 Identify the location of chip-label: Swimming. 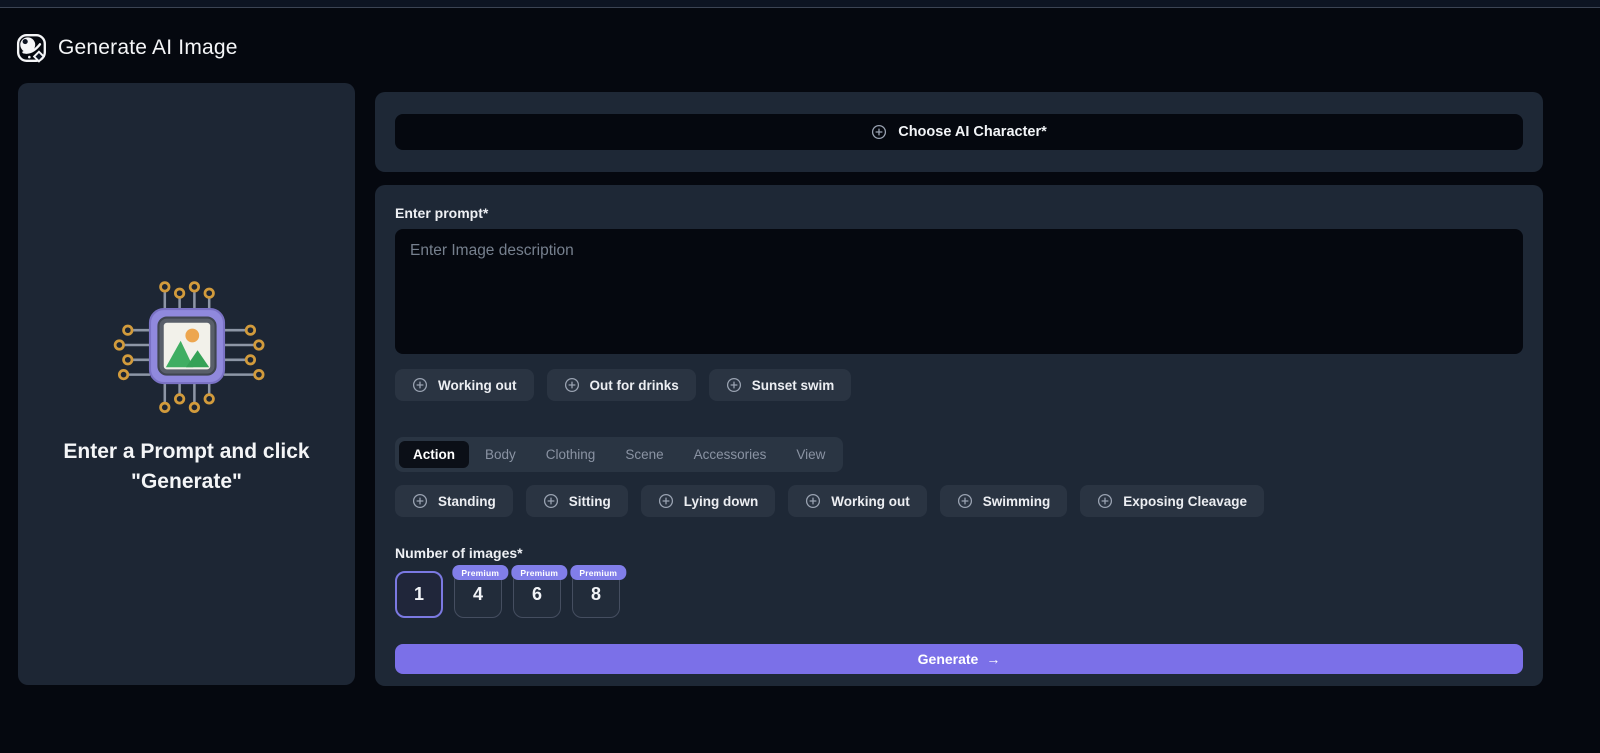
(1016, 501).